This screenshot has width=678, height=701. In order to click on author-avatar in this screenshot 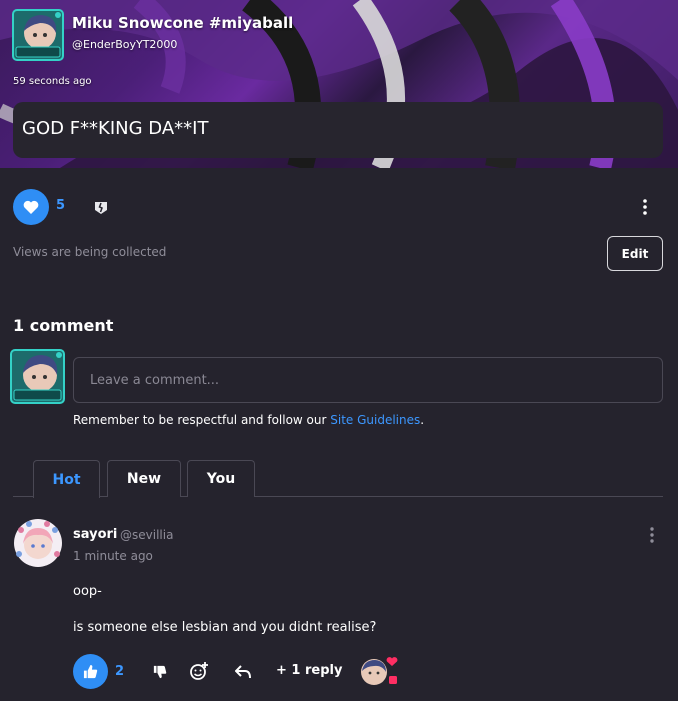, I will do `click(38, 35)`.